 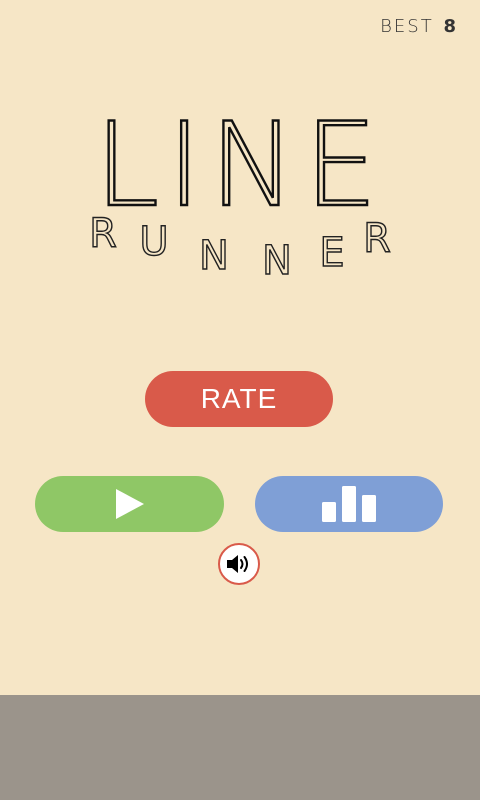 What do you see at coordinates (240, 165) in the screenshot?
I see `logo-title: LINE` at bounding box center [240, 165].